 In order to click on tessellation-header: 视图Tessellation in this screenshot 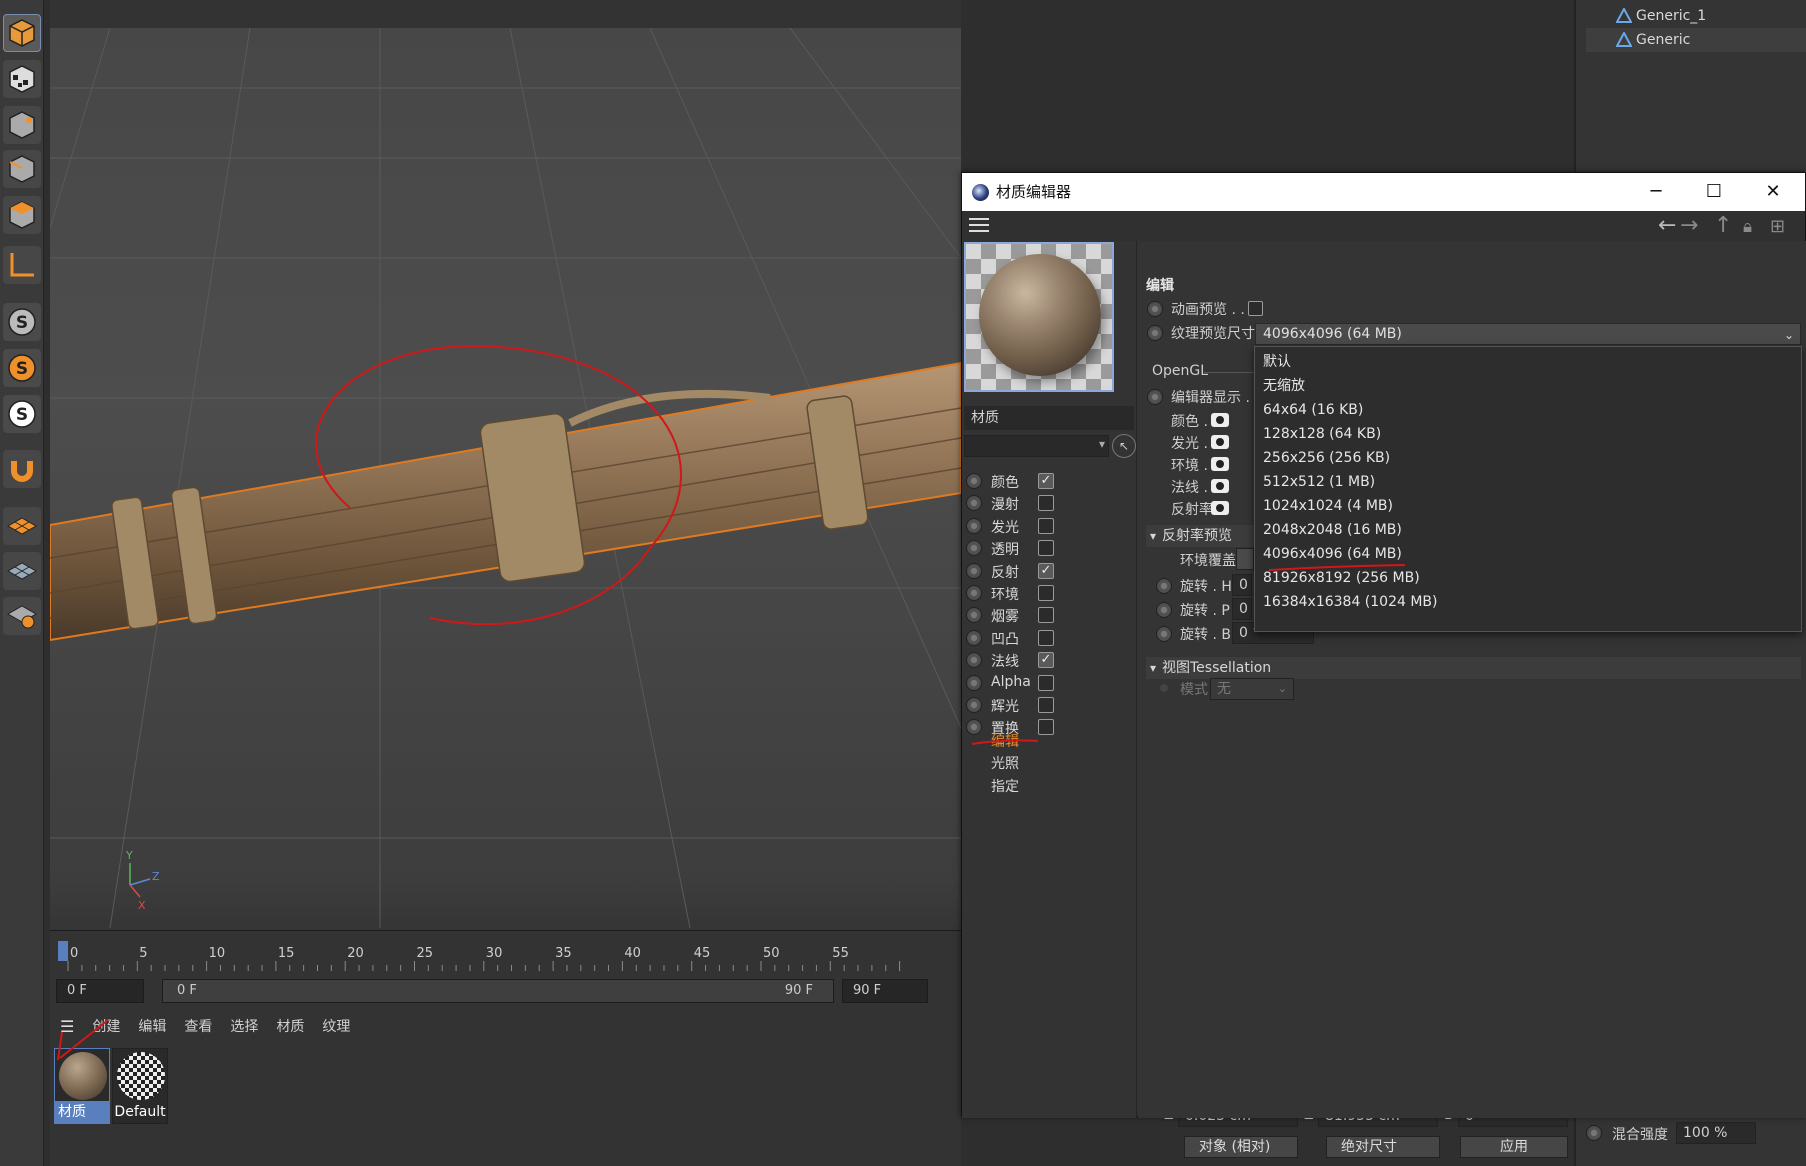, I will do `click(1473, 668)`.